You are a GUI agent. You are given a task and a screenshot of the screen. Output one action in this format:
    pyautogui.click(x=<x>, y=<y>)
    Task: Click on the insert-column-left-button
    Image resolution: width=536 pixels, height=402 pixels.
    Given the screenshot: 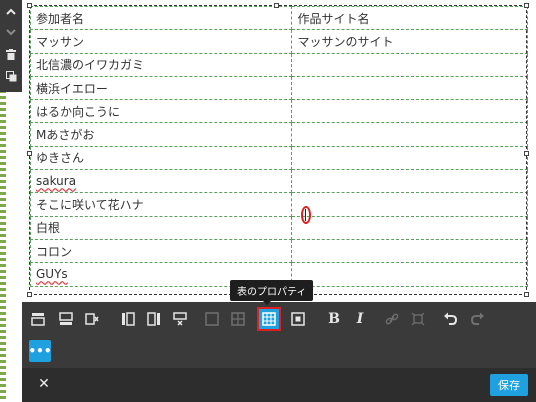 What is the action you would take?
    pyautogui.click(x=128, y=319)
    